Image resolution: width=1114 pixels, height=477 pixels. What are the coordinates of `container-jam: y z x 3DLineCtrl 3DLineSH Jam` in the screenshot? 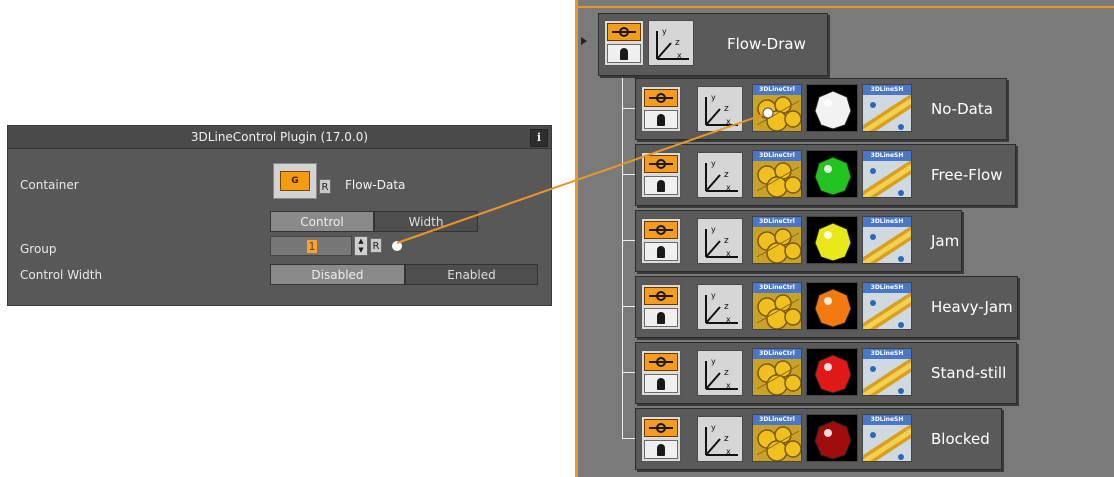 It's located at (798, 241).